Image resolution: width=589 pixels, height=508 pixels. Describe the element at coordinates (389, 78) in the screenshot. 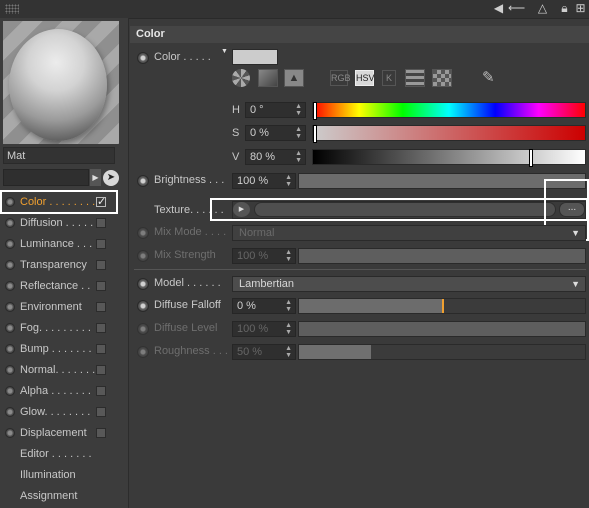

I see `kelvin-mode-button: K` at that location.